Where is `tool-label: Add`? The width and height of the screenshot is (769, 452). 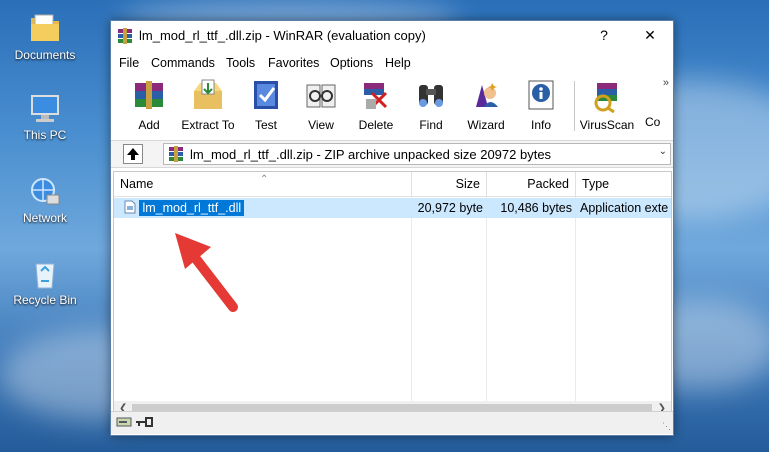 tool-label: Add is located at coordinates (149, 125).